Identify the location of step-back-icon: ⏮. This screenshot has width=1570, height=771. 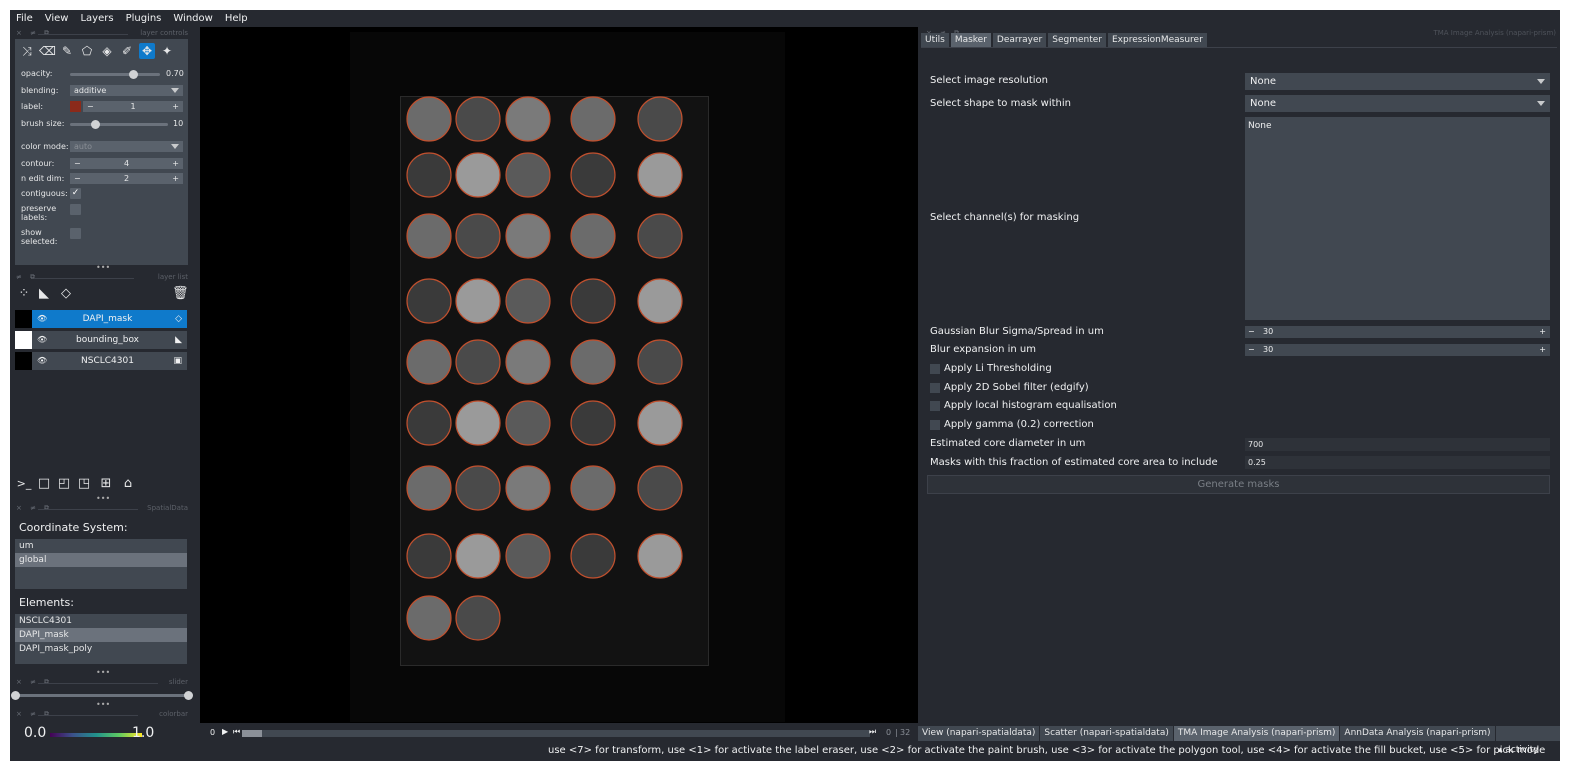
(236, 732).